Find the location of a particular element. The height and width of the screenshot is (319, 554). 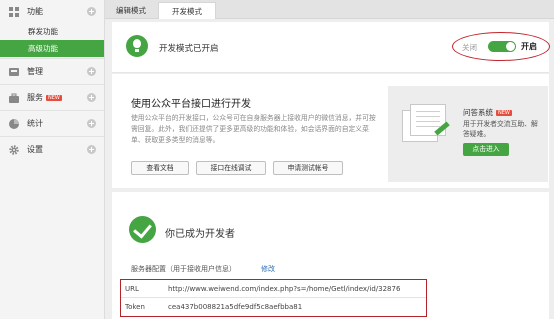

toggle-on-label: 开启 is located at coordinates (529, 46).